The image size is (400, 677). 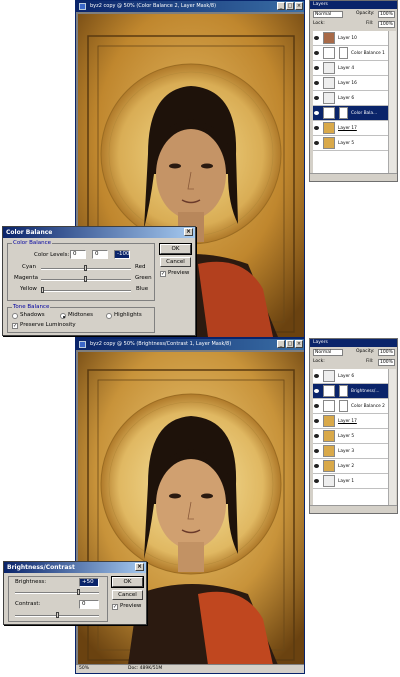 I want to click on red-label: Red, so click(x=140, y=267).